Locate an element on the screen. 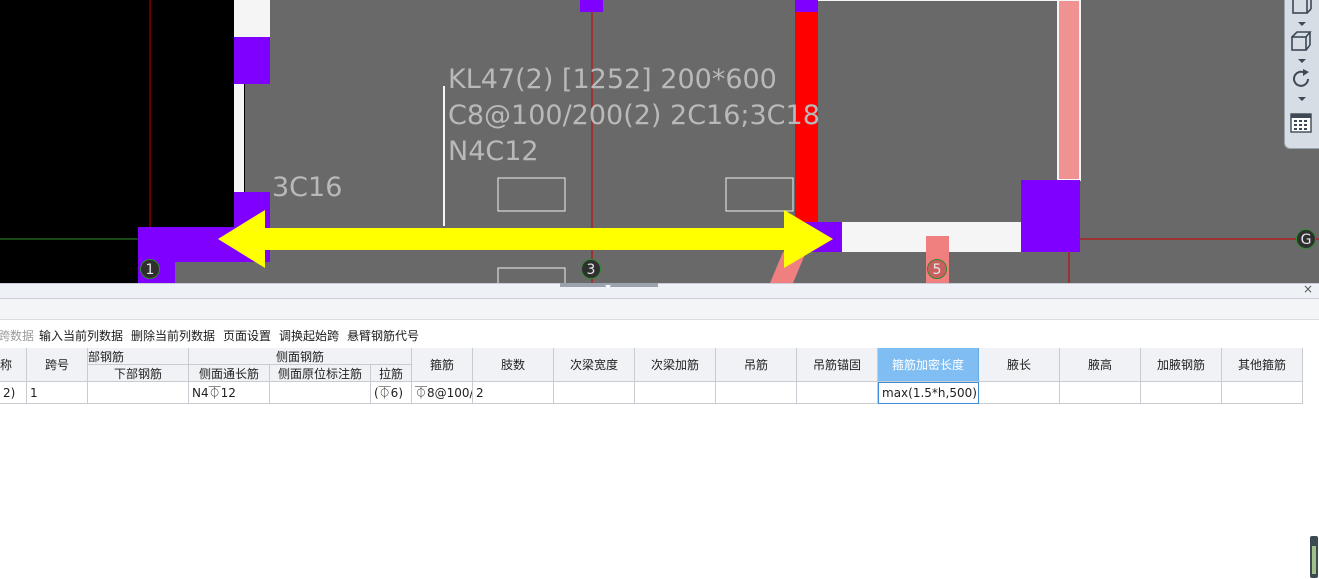 This screenshot has height=579, width=1319. col-header-haunch-rebar: 加腋钢筋 is located at coordinates (1181, 365).